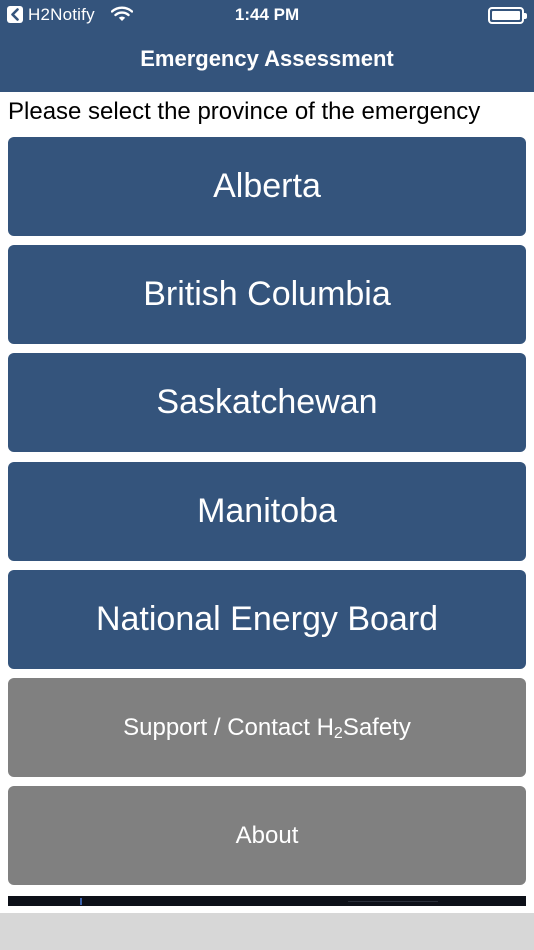 This screenshot has width=534, height=950. I want to click on support-label-suffix: Safety, so click(376, 727).